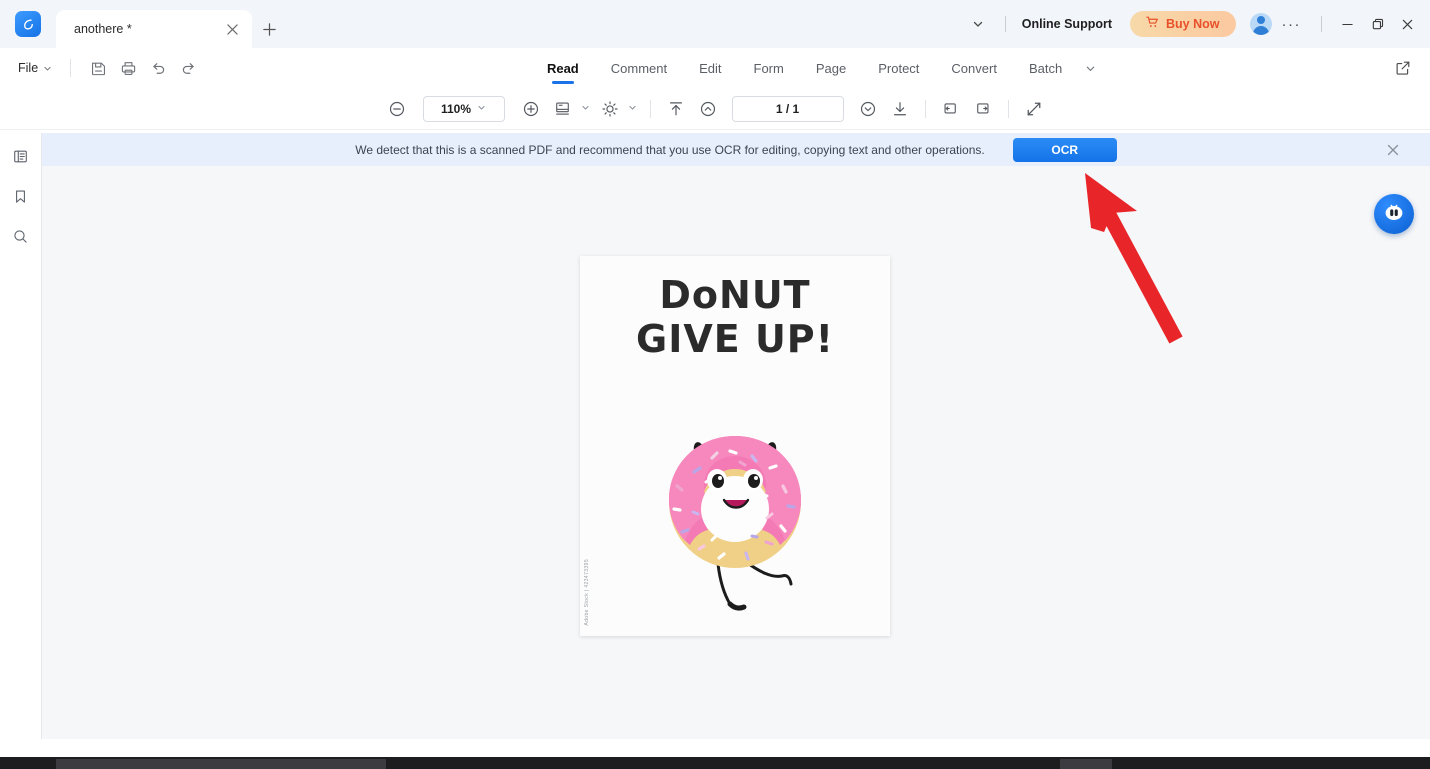 The height and width of the screenshot is (769, 1430). I want to click on new-tab-plus-icon, so click(269, 29).